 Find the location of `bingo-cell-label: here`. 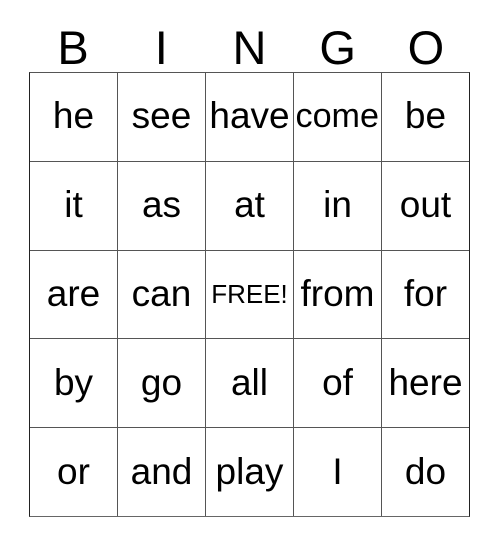

bingo-cell-label: here is located at coordinates (425, 382).